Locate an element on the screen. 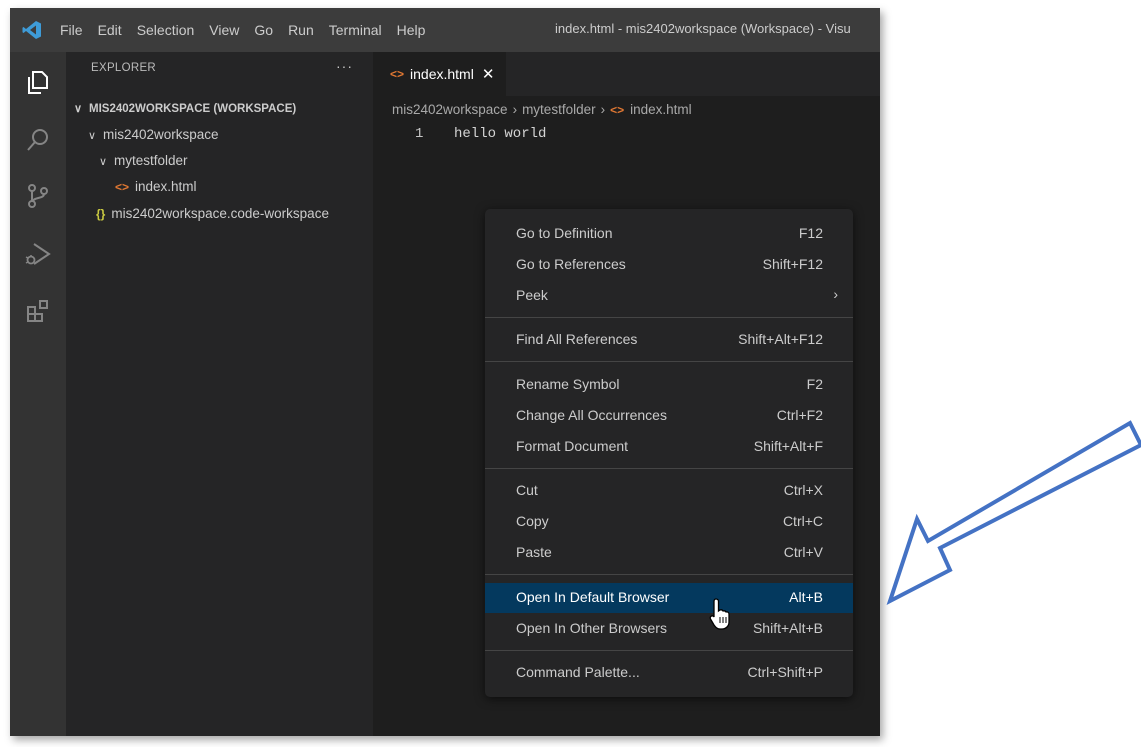 The image size is (1141, 747). menu-item-copy: Copy Ctrl+C is located at coordinates (669, 522).